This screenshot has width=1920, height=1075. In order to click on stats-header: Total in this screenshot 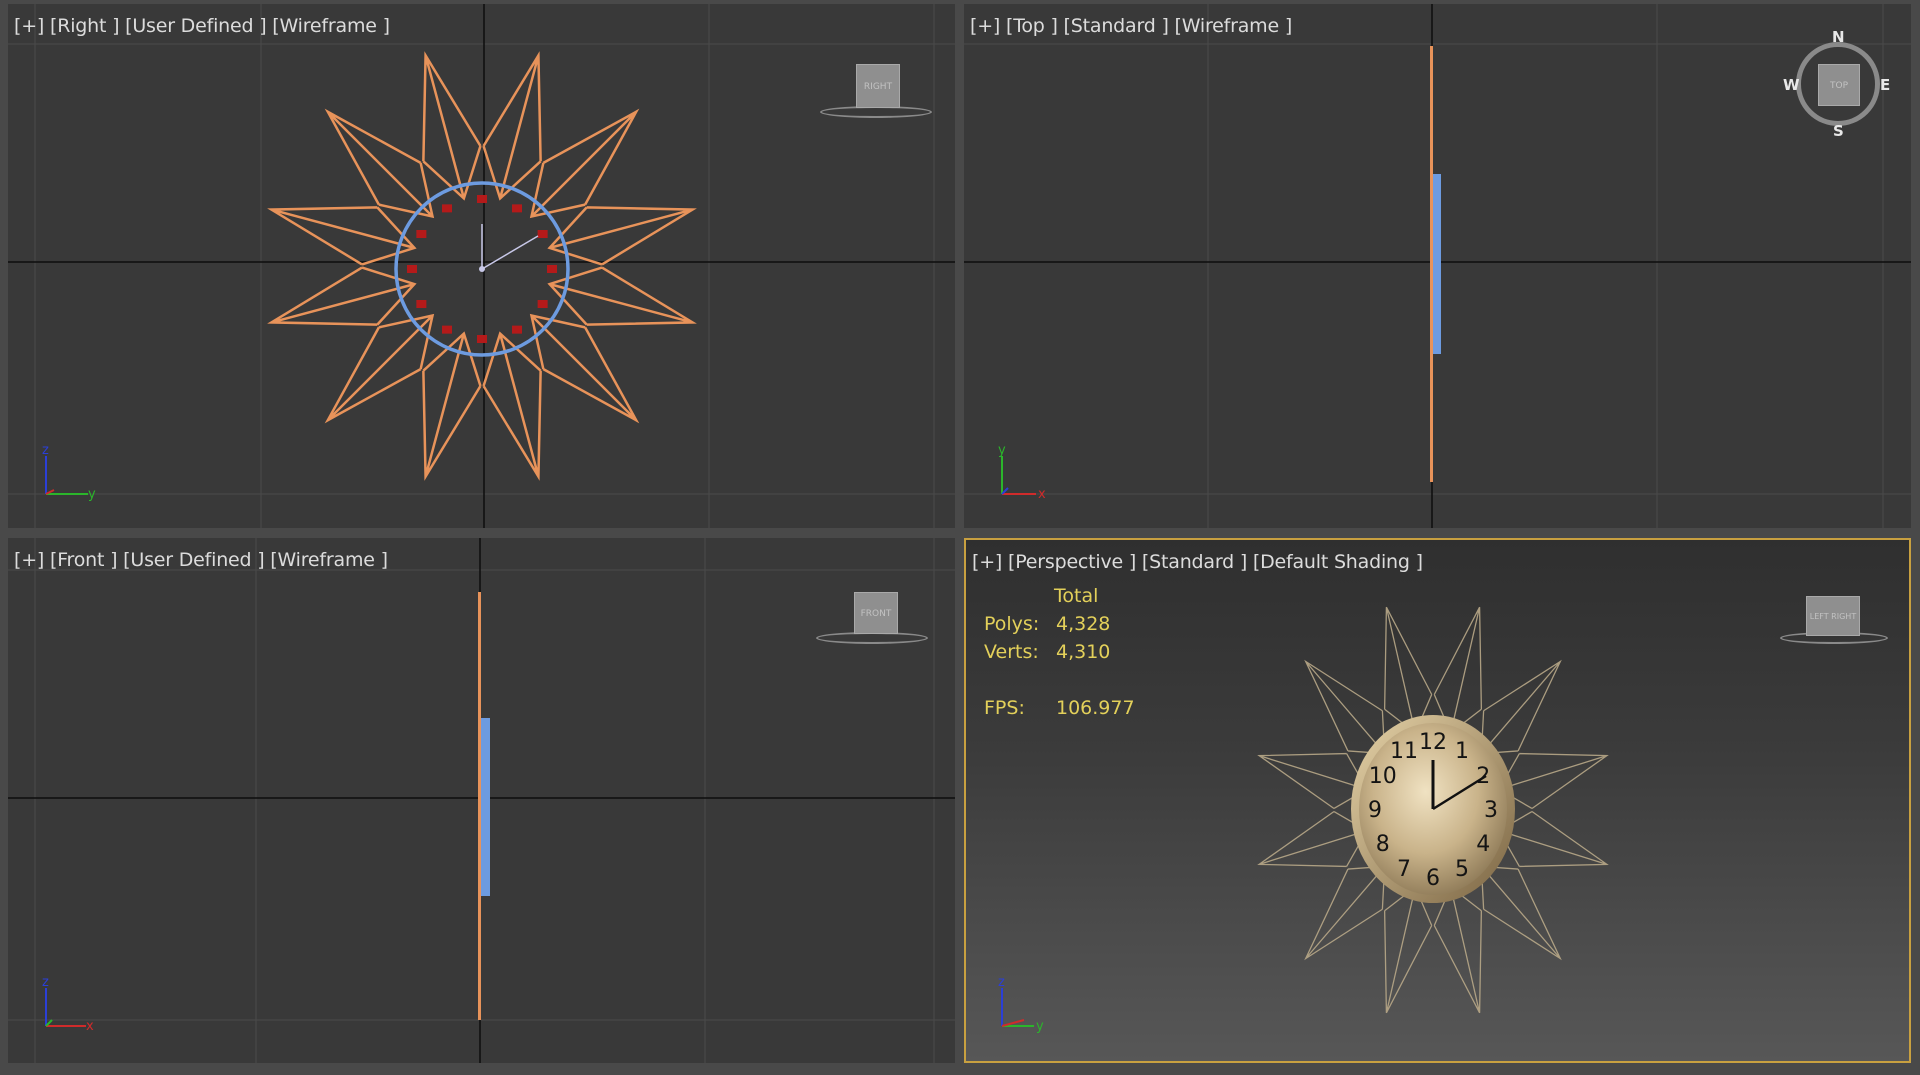, I will do `click(1076, 596)`.